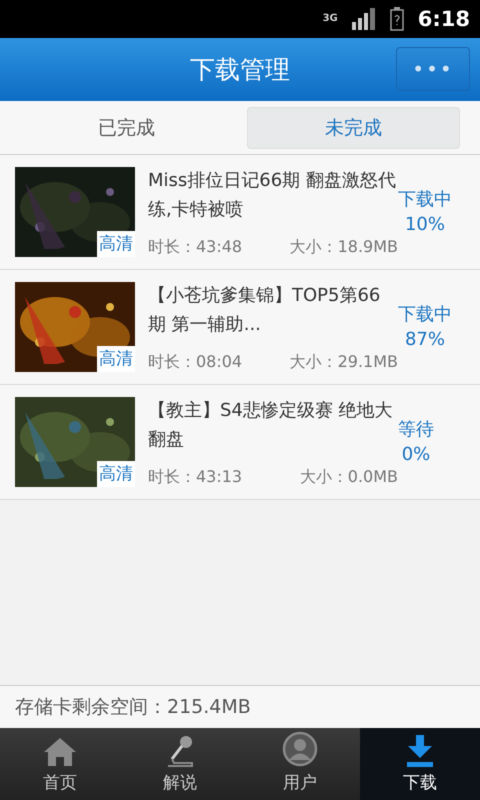  I want to click on tab: 未完成, so click(353, 127).